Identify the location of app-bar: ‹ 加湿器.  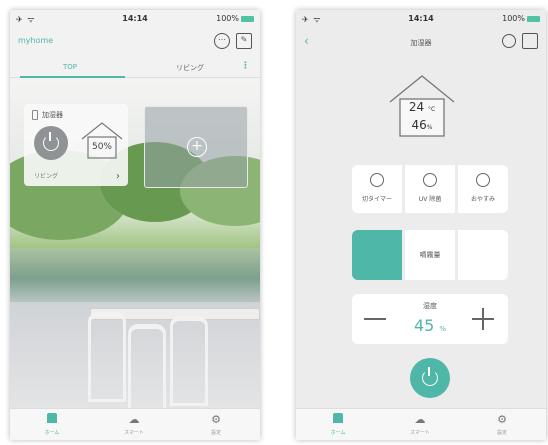
(421, 42).